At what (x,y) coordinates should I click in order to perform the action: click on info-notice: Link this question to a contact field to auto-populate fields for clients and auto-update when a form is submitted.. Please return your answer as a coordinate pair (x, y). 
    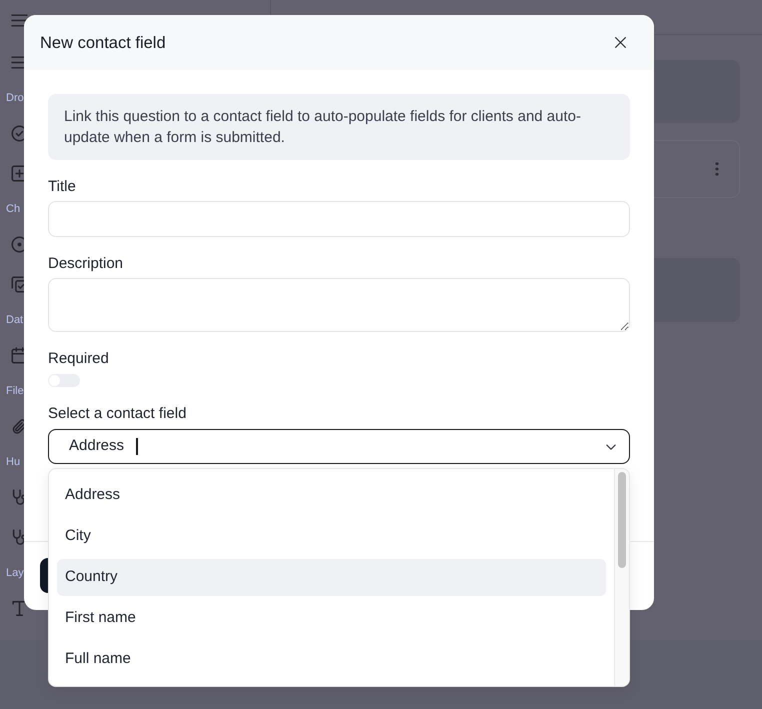
    Looking at the image, I should click on (339, 127).